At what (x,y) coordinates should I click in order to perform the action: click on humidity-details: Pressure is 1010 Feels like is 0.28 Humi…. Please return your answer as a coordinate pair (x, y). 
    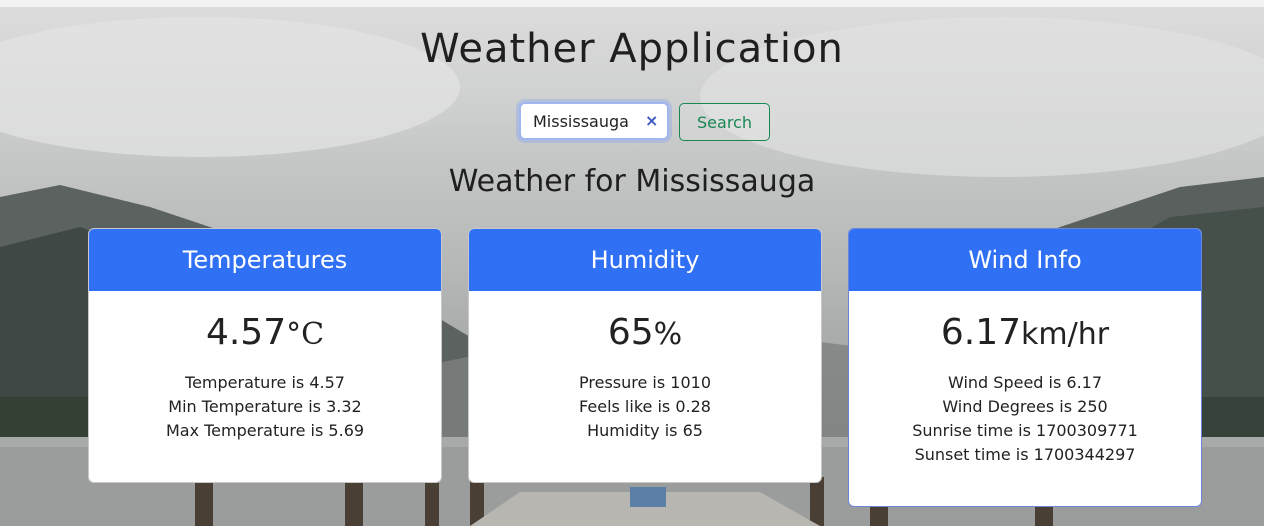
    Looking at the image, I should click on (645, 407).